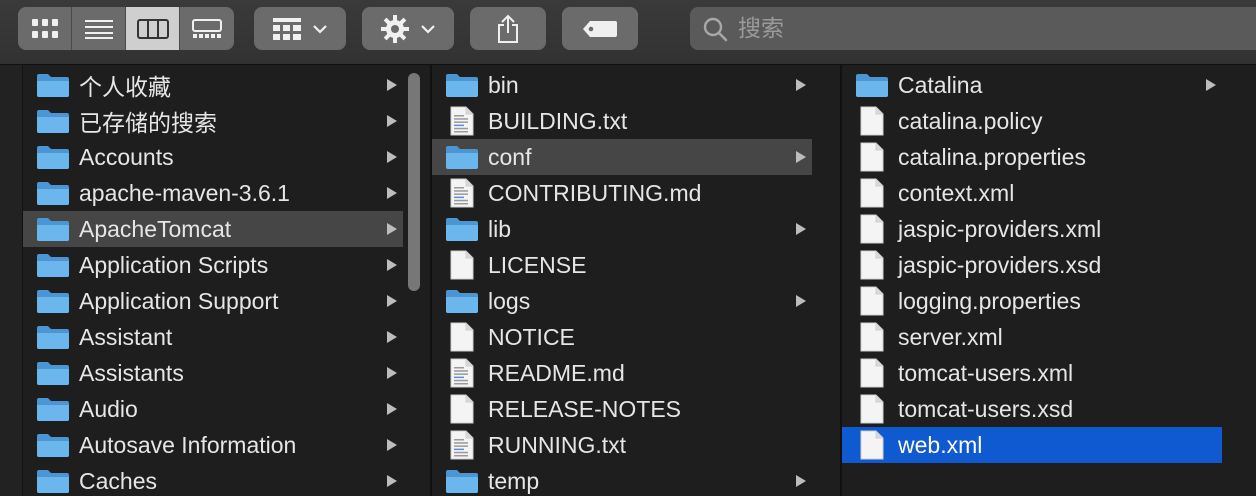  Describe the element at coordinates (531, 336) in the screenshot. I see `item-name: NOTICE` at that location.